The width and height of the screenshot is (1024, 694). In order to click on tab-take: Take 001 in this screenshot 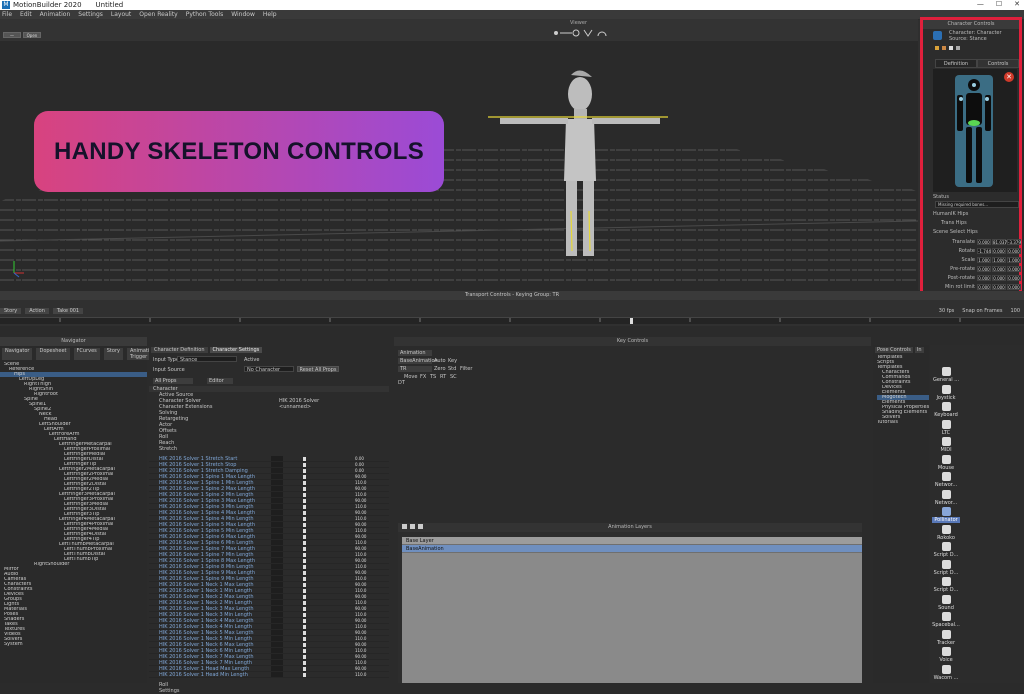, I will do `click(68, 311)`.